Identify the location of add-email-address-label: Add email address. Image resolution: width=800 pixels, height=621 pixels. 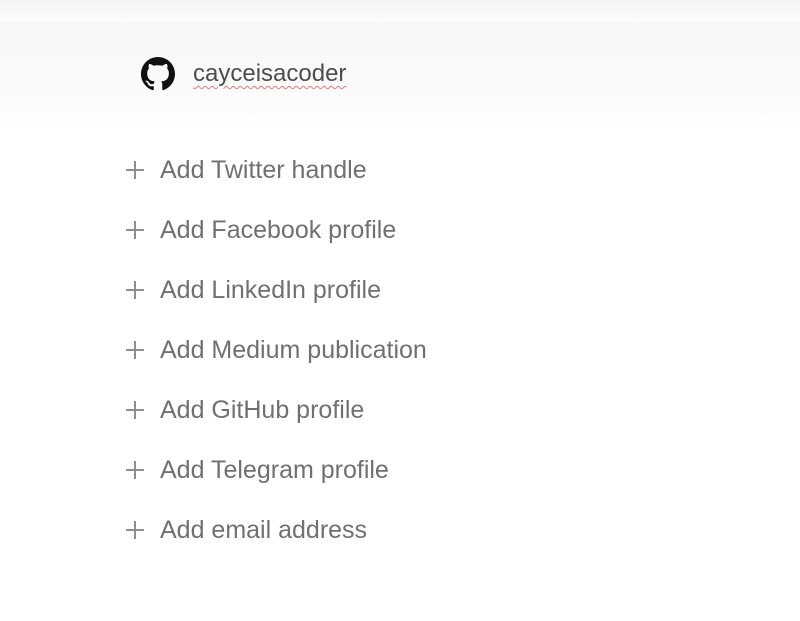
(264, 529).